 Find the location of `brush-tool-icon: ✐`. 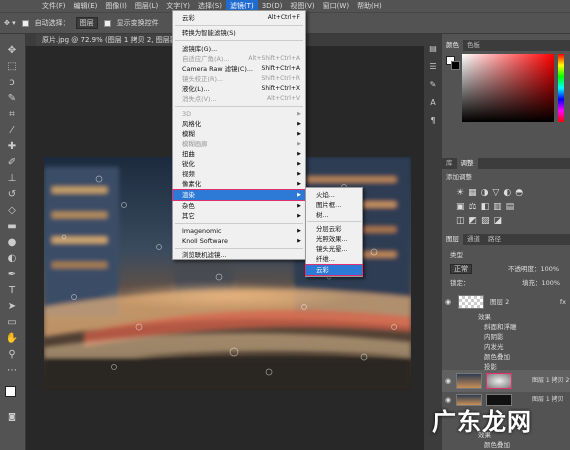

brush-tool-icon: ✐ is located at coordinates (12, 163).